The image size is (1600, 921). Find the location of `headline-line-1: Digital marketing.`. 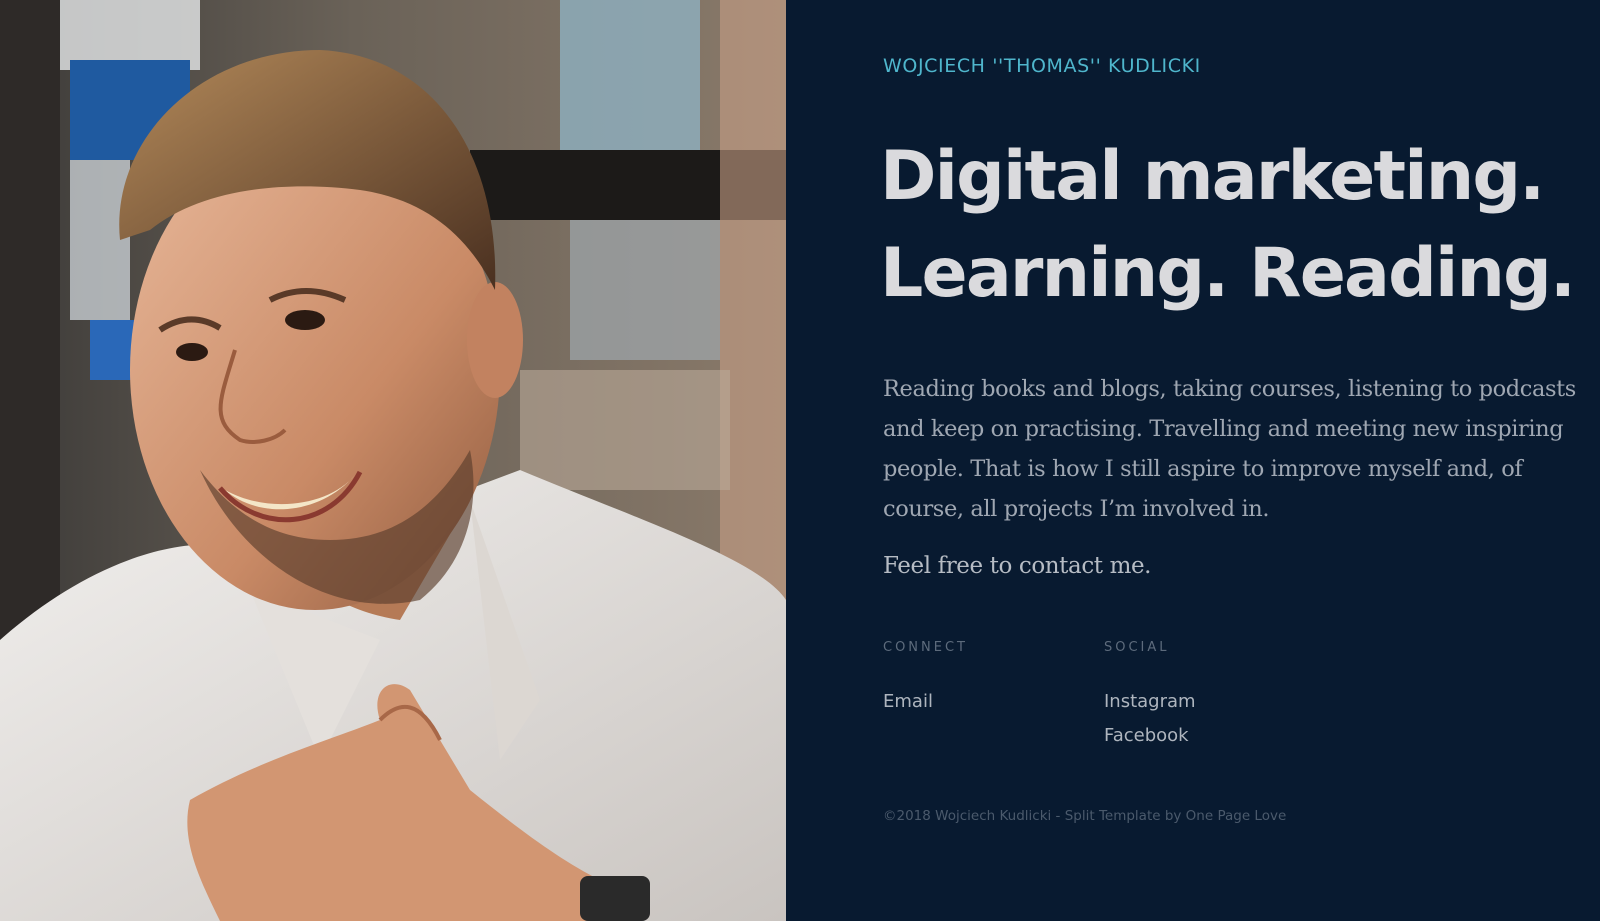

headline-line-1: Digital marketing. is located at coordinates (1212, 176).